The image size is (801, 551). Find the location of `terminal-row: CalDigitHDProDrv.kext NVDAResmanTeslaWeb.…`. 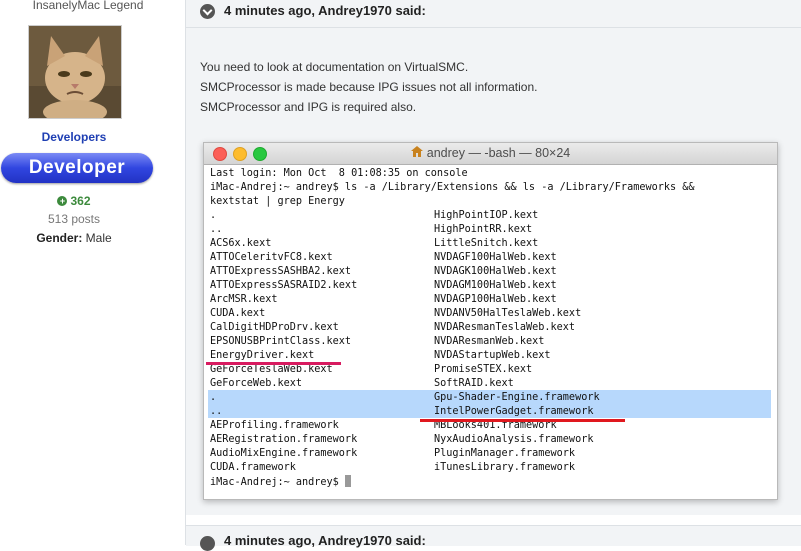

terminal-row: CalDigitHDProDrv.kext NVDAResmanTeslaWeb.… is located at coordinates (392, 328).